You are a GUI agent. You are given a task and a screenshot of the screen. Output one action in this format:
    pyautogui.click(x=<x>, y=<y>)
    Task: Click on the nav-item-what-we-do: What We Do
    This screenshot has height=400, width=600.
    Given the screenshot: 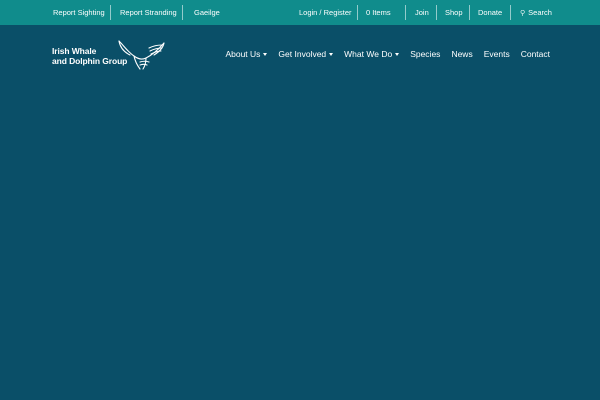 What is the action you would take?
    pyautogui.click(x=372, y=54)
    